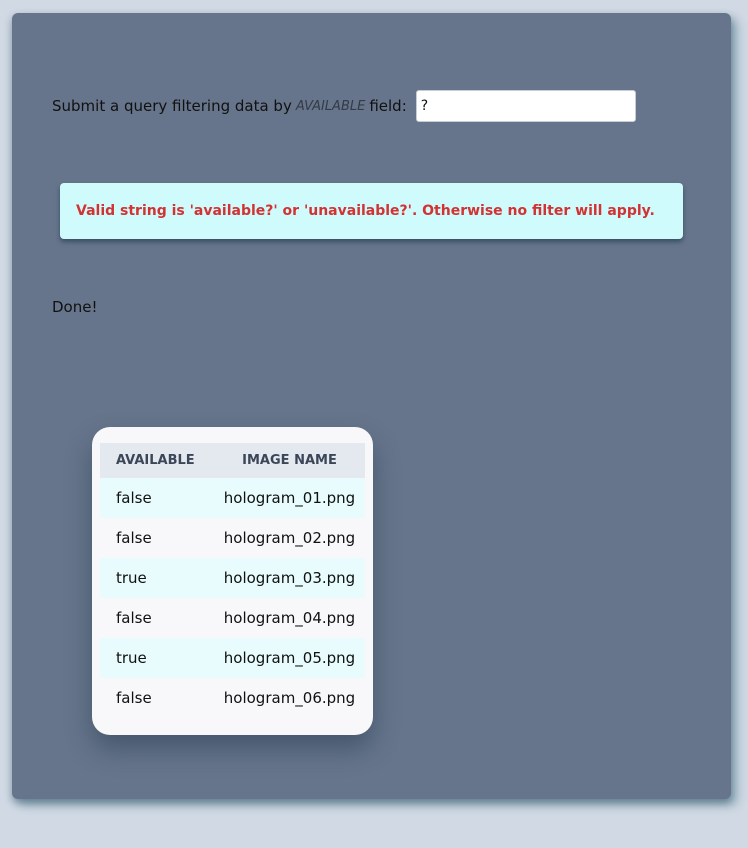 The width and height of the screenshot is (748, 848). Describe the element at coordinates (289, 578) in the screenshot. I see `cell-image-name: hologram_03.png` at that location.